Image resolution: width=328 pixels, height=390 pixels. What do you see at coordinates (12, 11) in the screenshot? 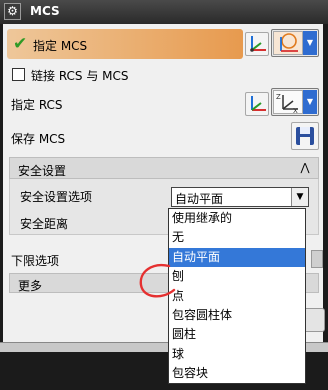
I see `gear-icon: ⚙` at bounding box center [12, 11].